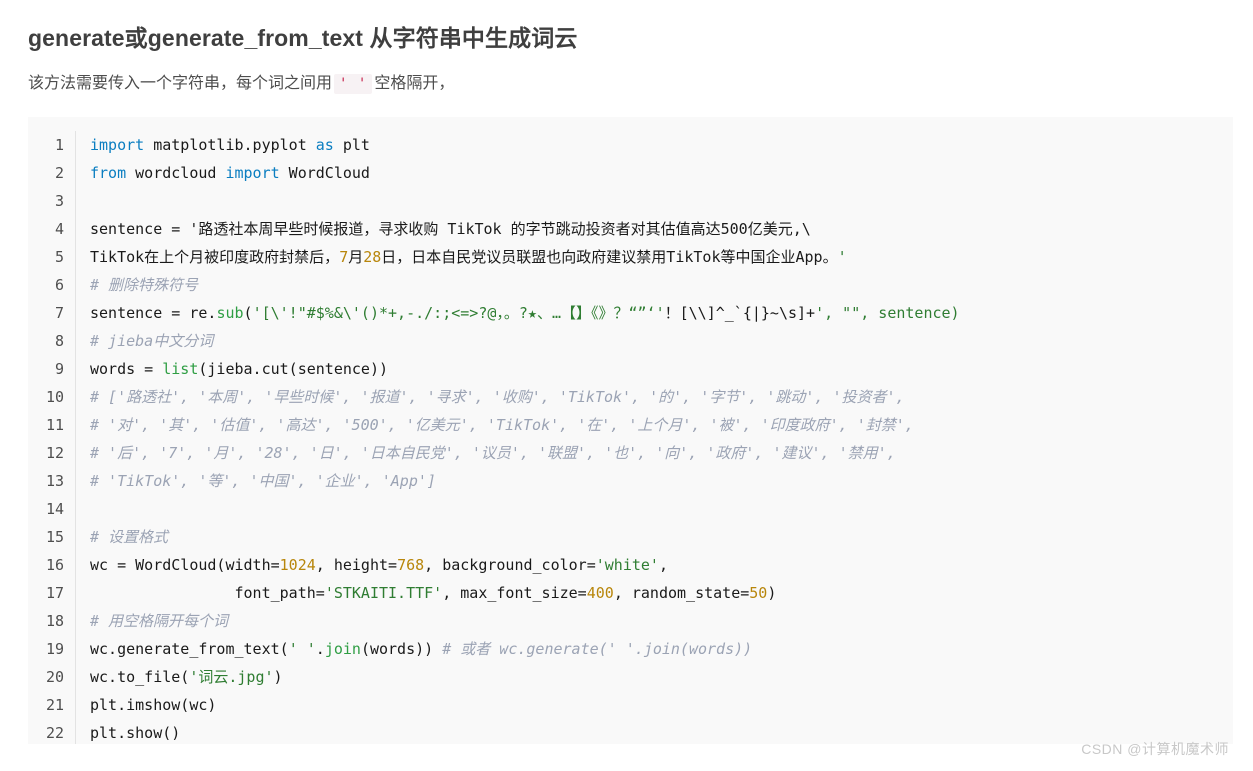 This screenshot has width=1253, height=771. I want to click on code-line: from wordcloud import WordCloud, so click(230, 173).